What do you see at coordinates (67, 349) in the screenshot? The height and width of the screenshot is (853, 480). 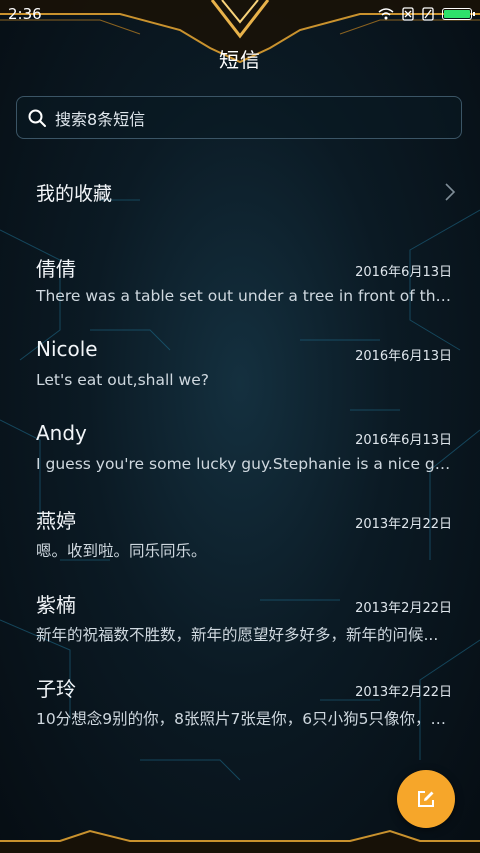 I see `contact-name: Nicole` at bounding box center [67, 349].